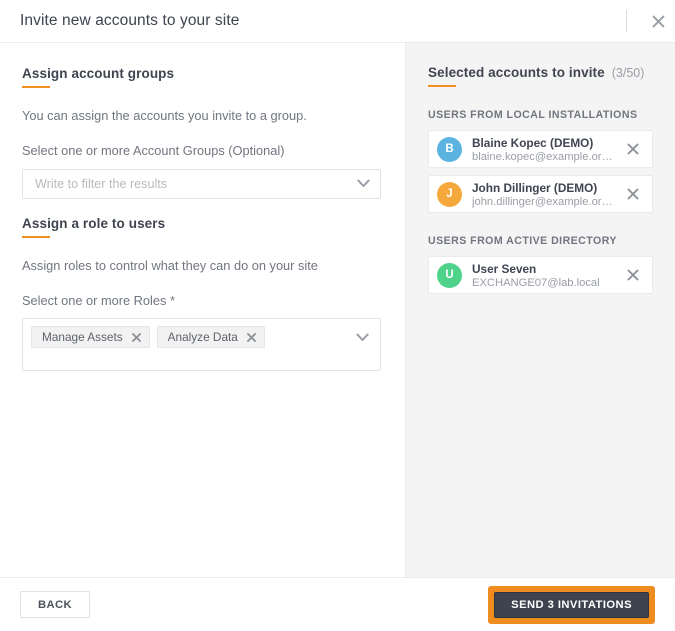 The height and width of the screenshot is (631, 675). What do you see at coordinates (98, 300) in the screenshot?
I see `roles-field-label: Select one or more Roles *` at bounding box center [98, 300].